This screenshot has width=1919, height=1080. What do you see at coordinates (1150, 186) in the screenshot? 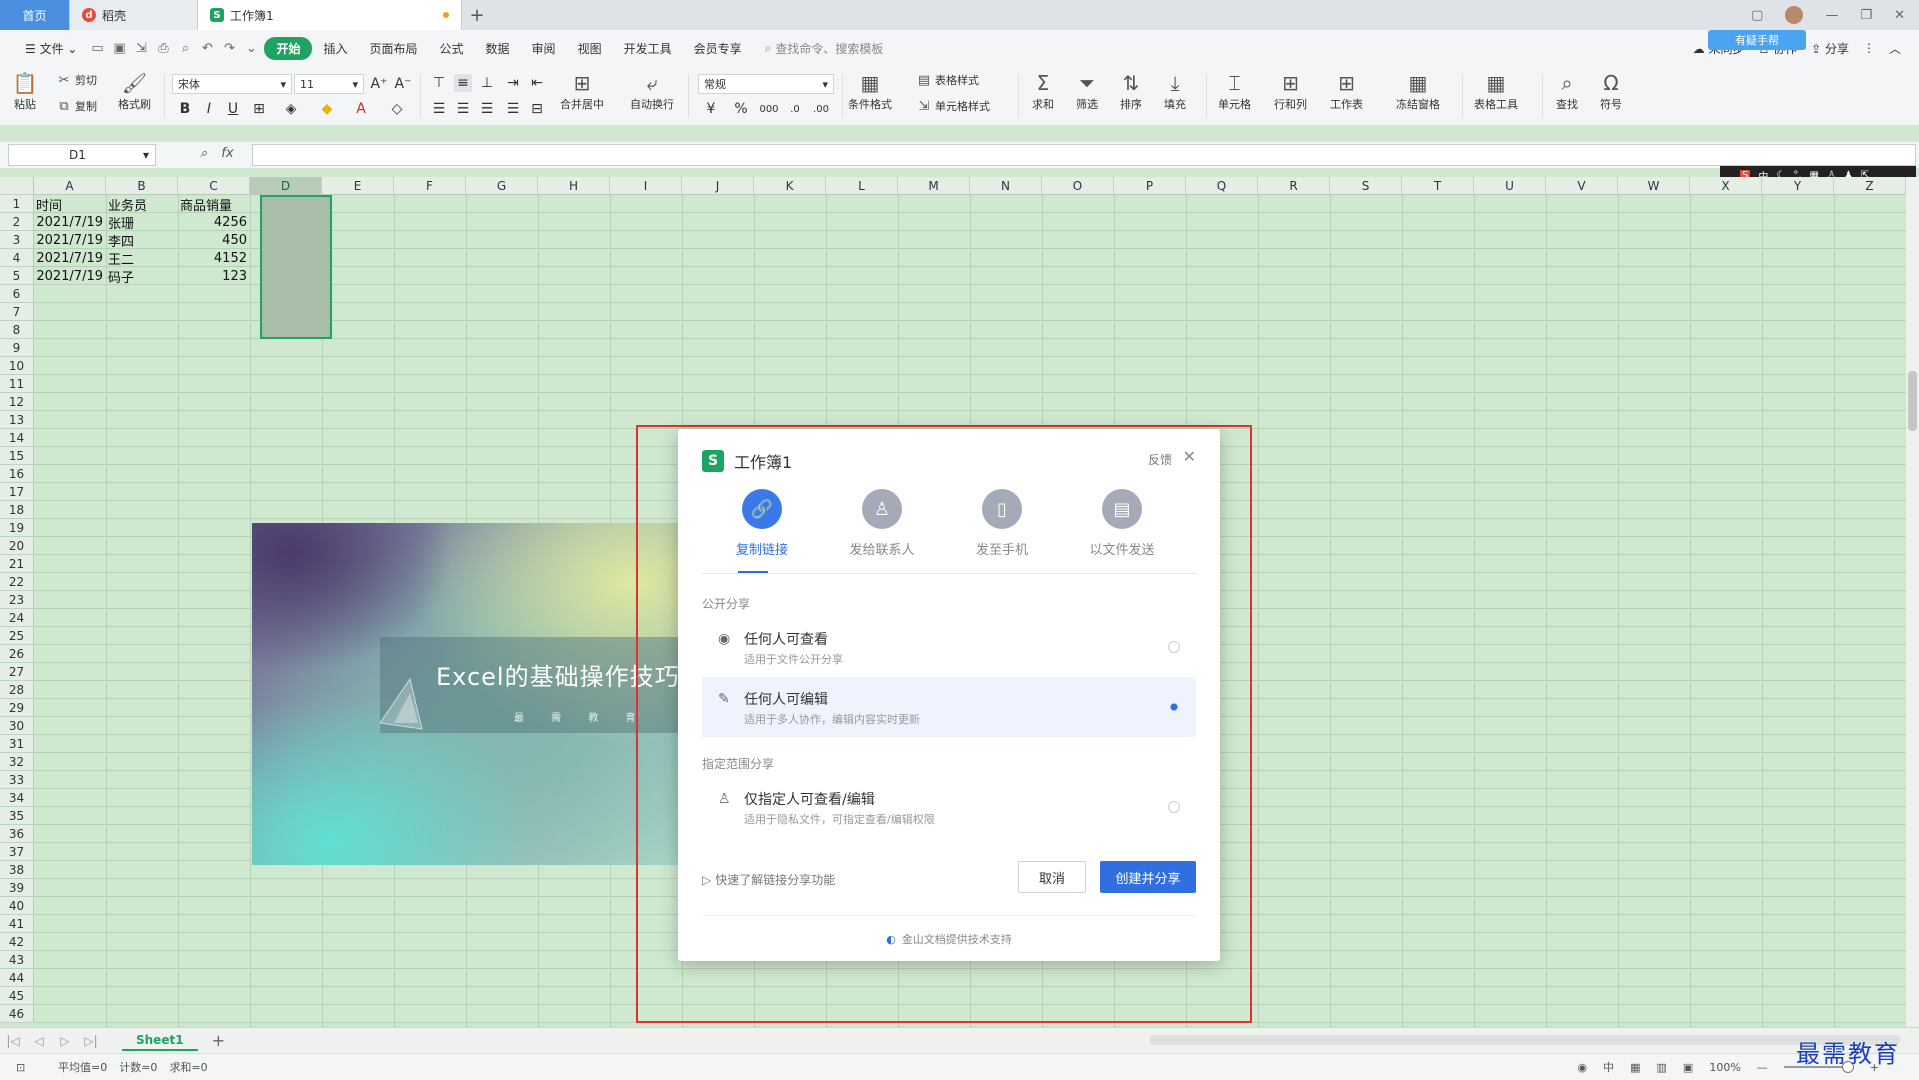
I see `column-header-p: P` at bounding box center [1150, 186].